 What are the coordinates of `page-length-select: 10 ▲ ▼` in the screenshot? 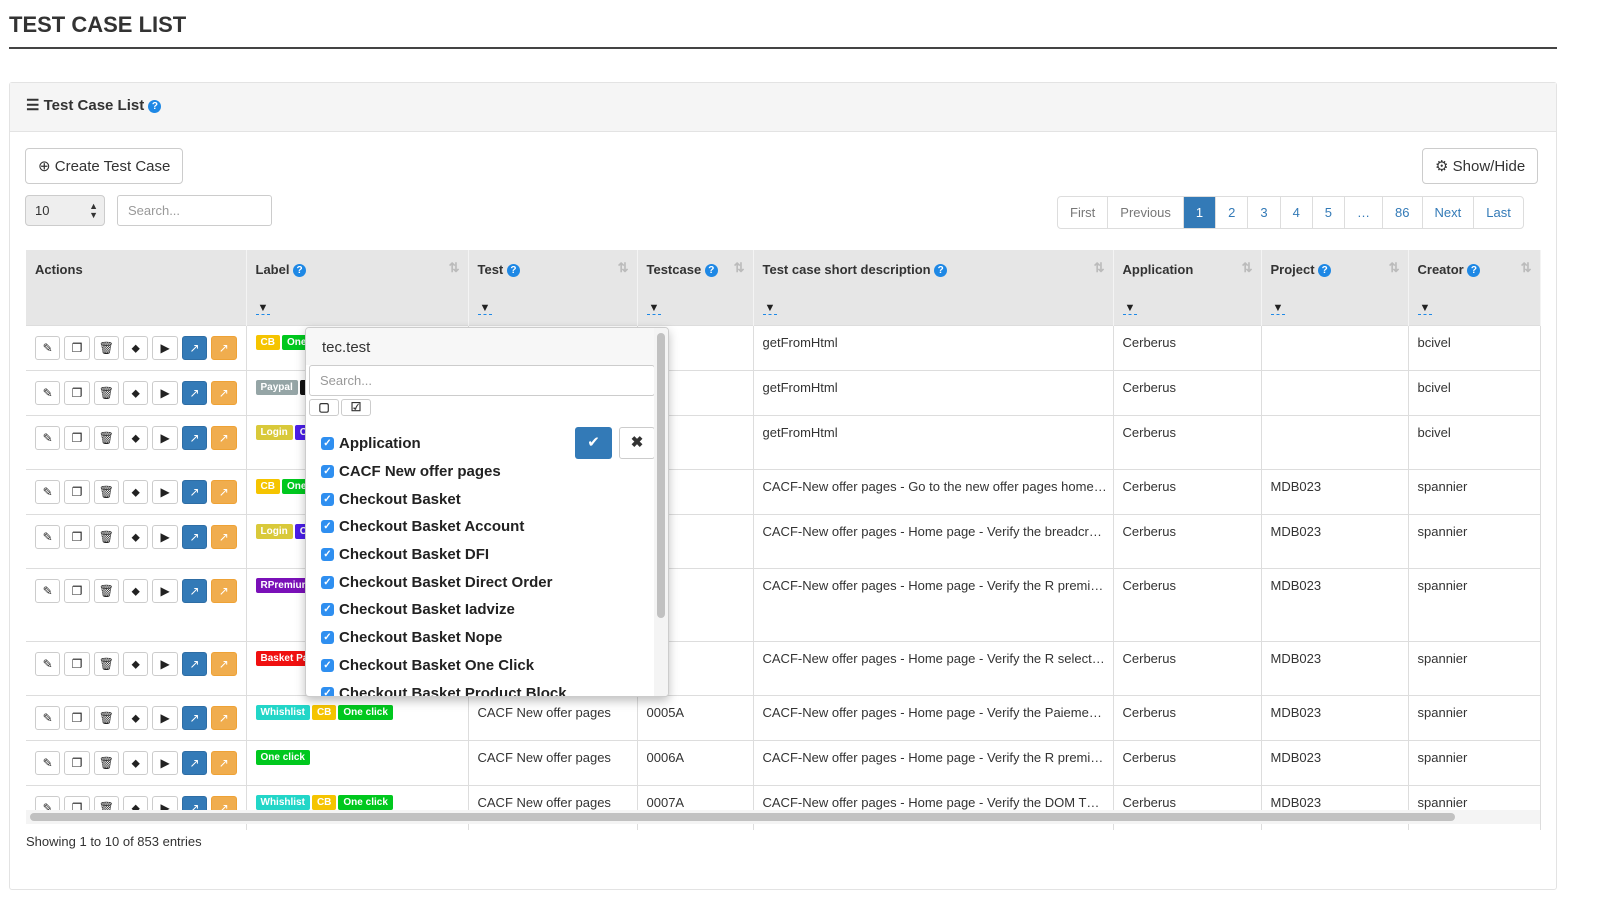 It's located at (65, 210).